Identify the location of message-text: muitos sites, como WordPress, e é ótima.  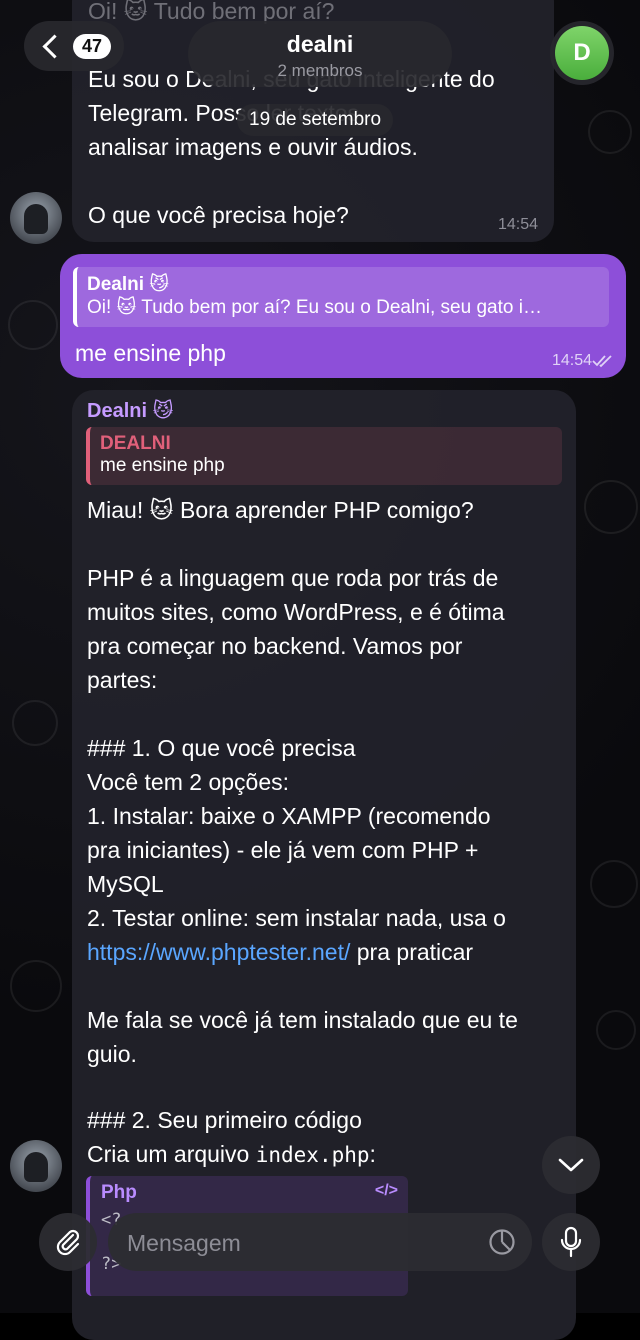
(296, 612).